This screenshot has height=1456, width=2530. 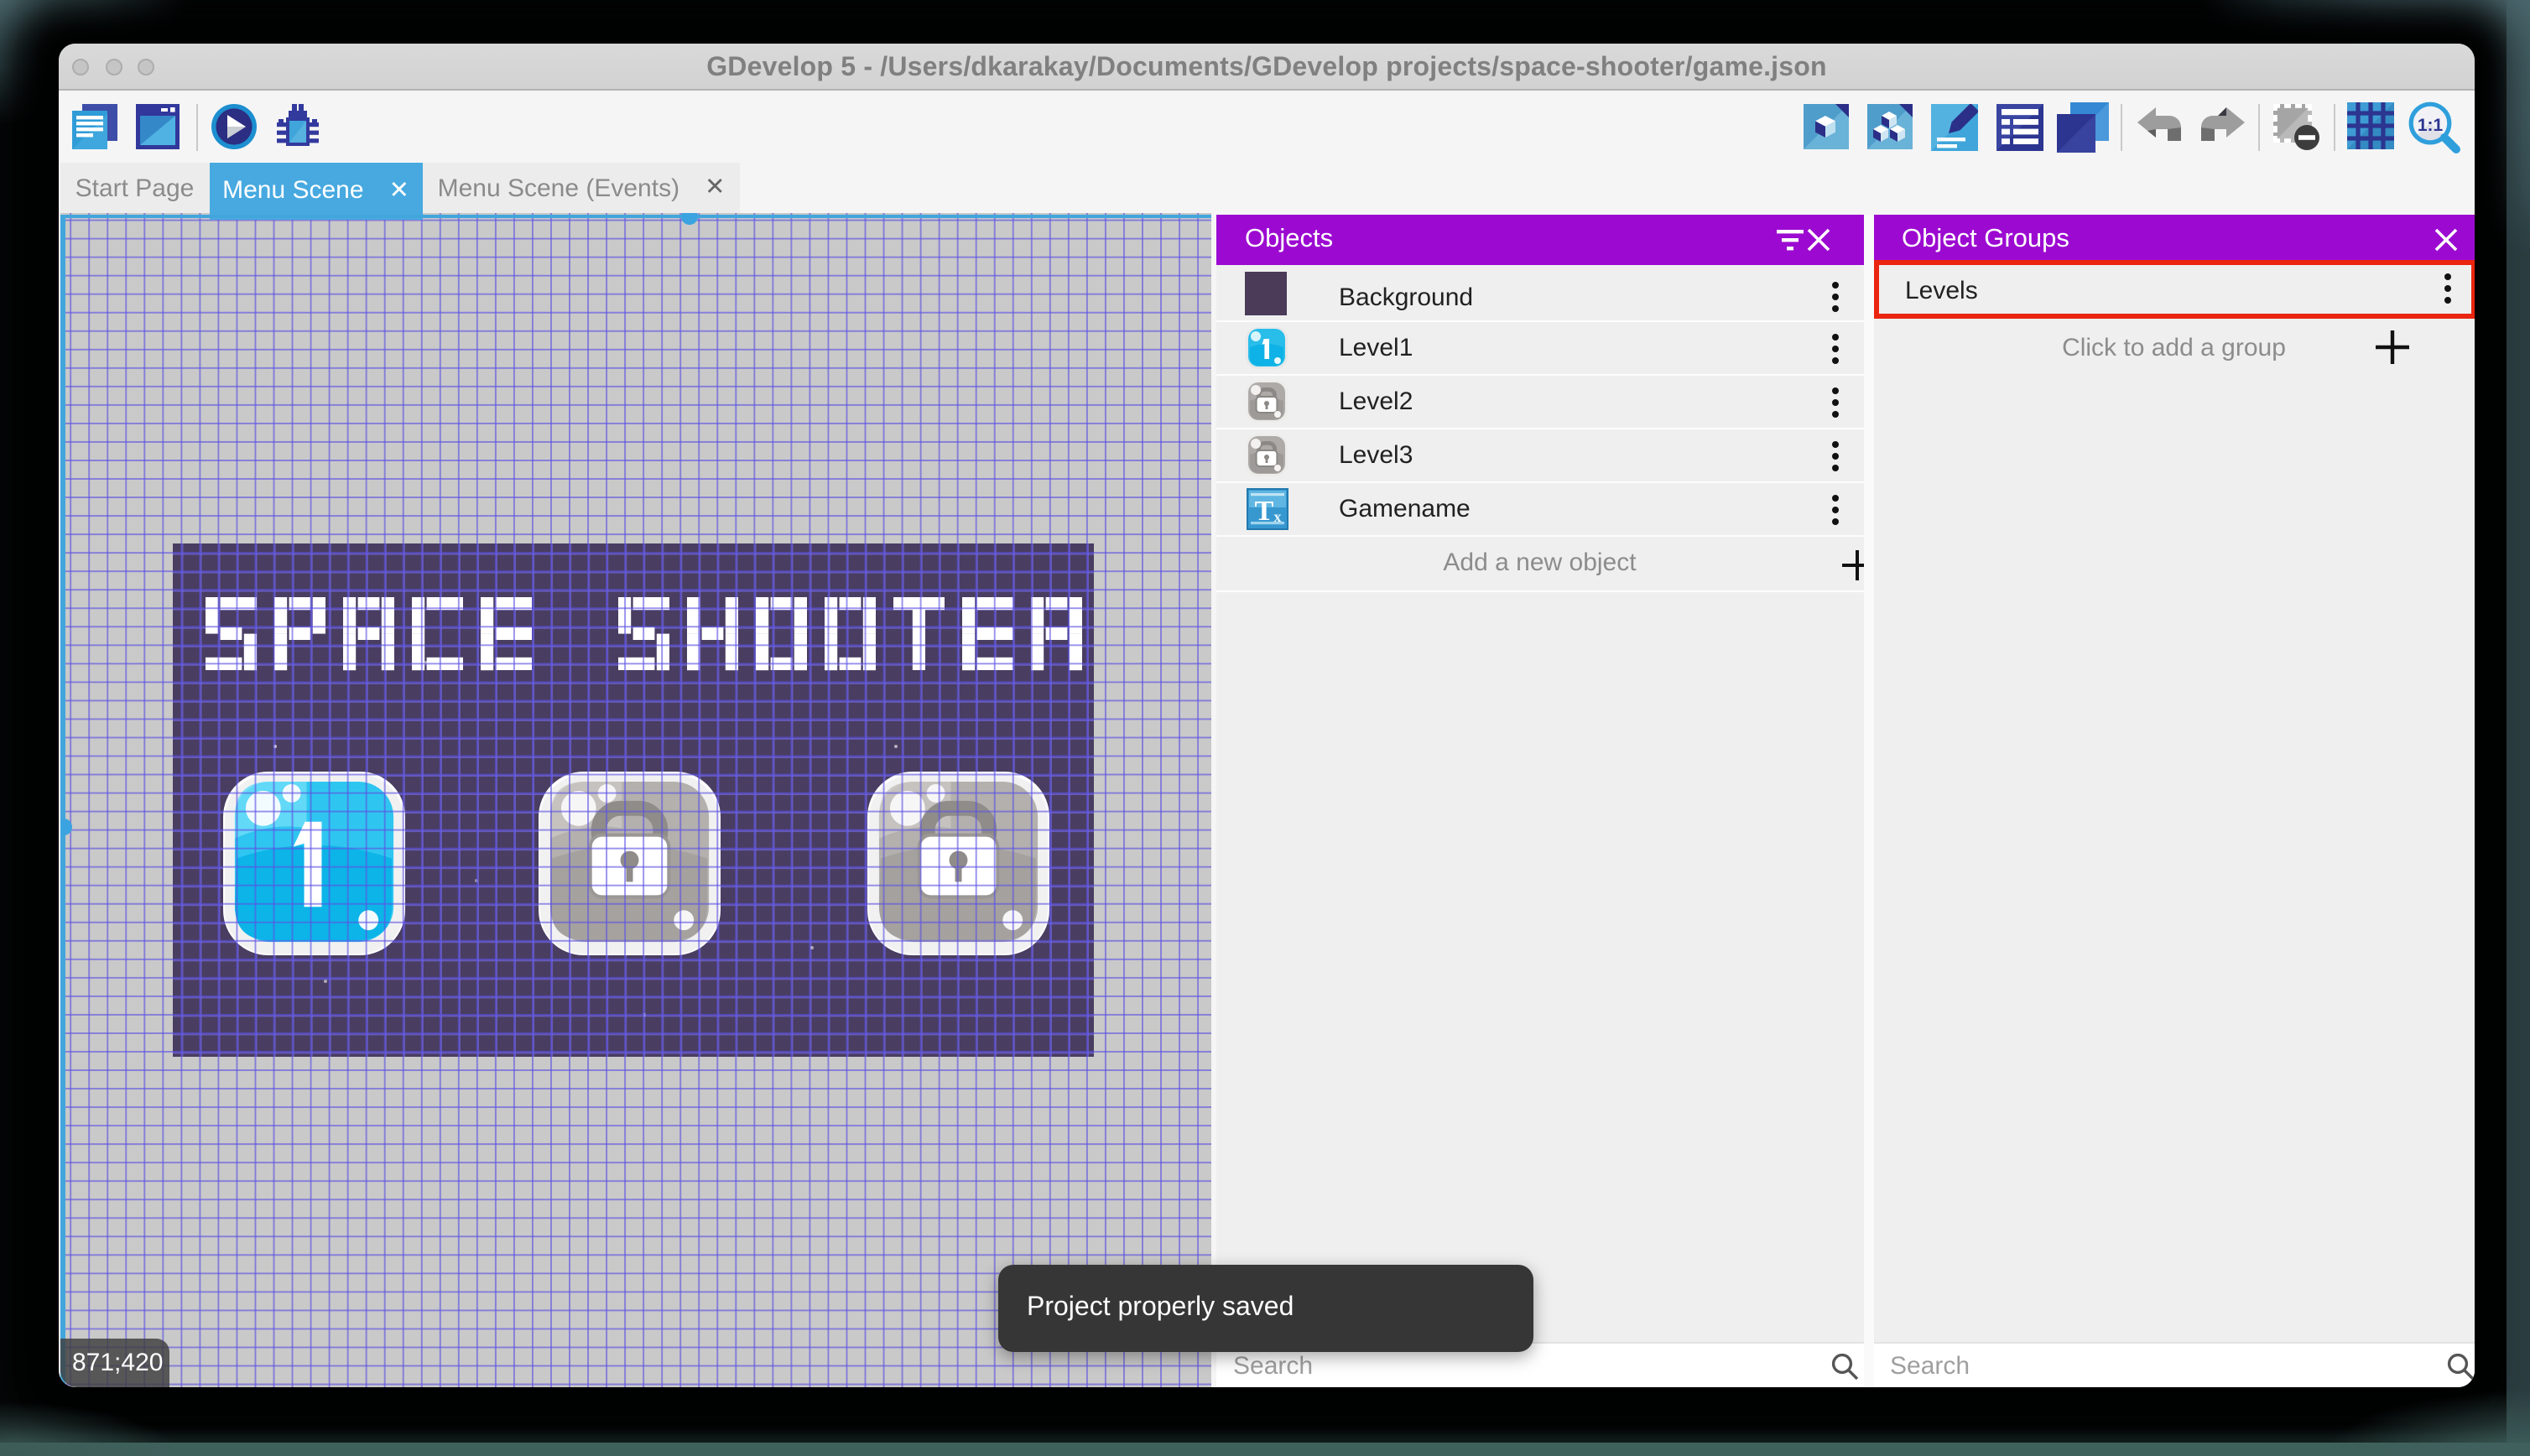 I want to click on svg-text: 1:1, so click(x=2430, y=125).